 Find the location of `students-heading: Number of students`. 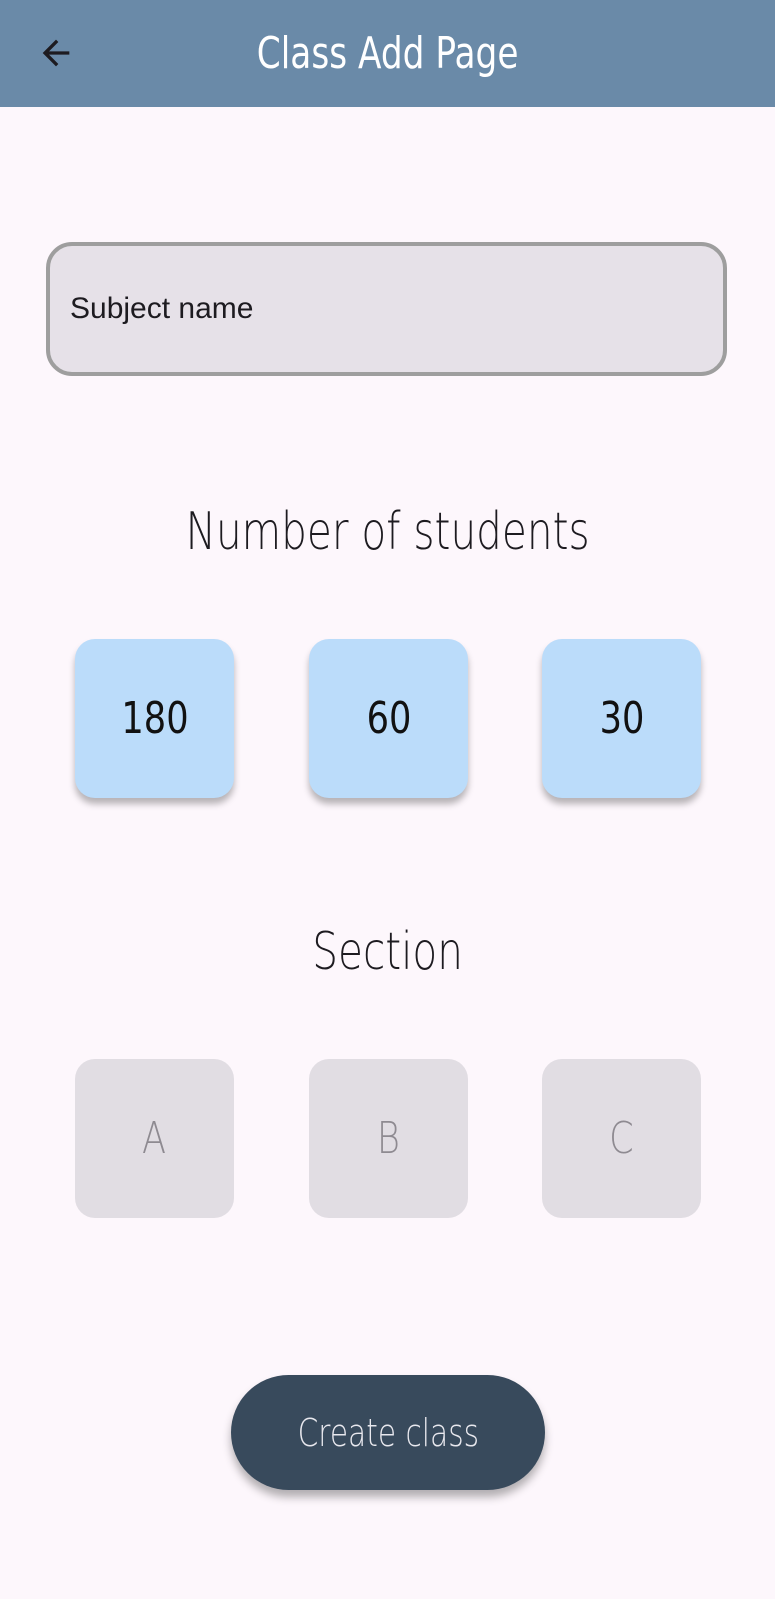

students-heading: Number of students is located at coordinates (387, 532).